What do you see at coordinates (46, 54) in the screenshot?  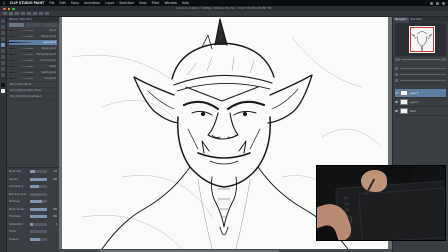 I see `brush-name: Mechanical pencil` at bounding box center [46, 54].